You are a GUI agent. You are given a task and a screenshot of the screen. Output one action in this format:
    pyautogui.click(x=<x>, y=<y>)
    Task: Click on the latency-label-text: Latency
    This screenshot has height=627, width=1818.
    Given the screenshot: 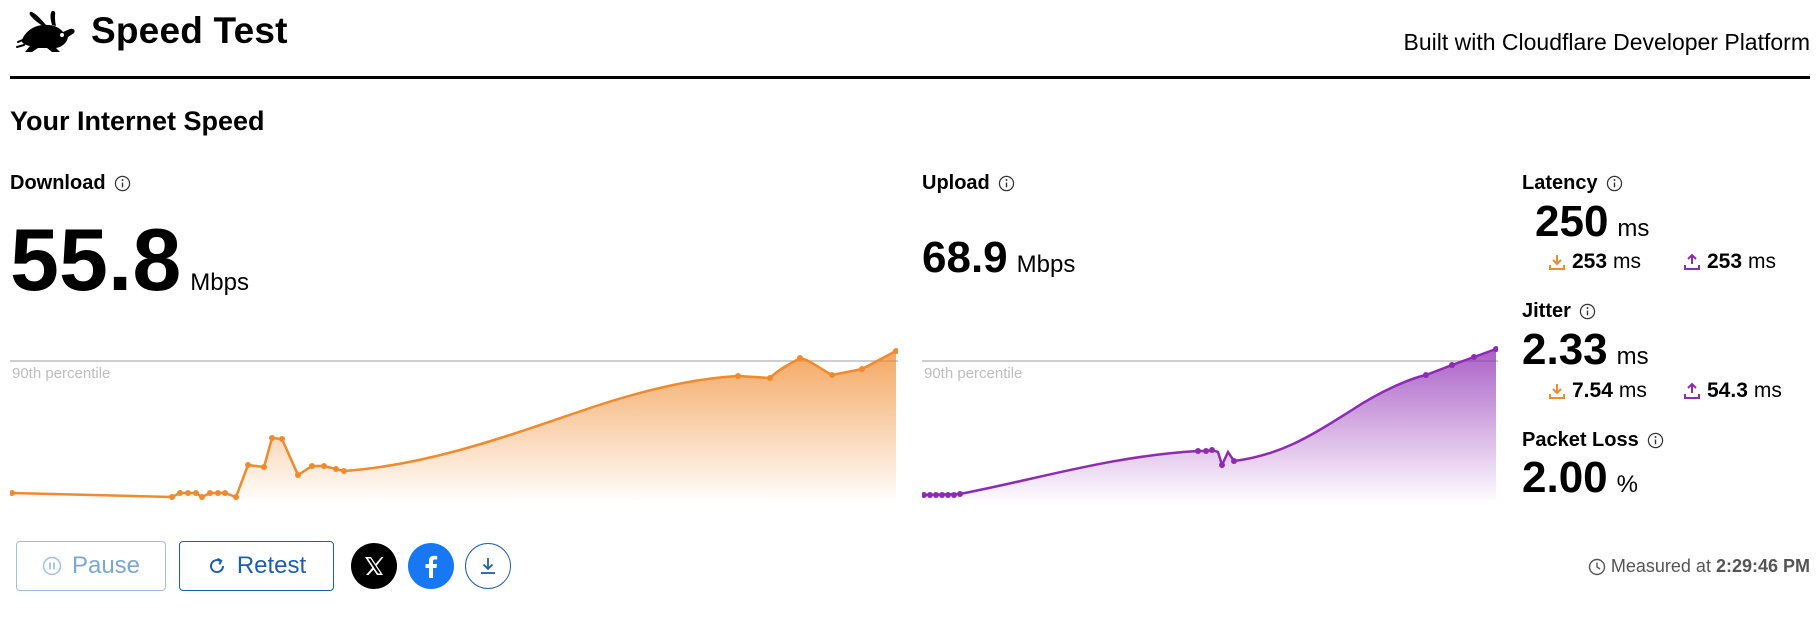 What is the action you would take?
    pyautogui.click(x=1560, y=183)
    